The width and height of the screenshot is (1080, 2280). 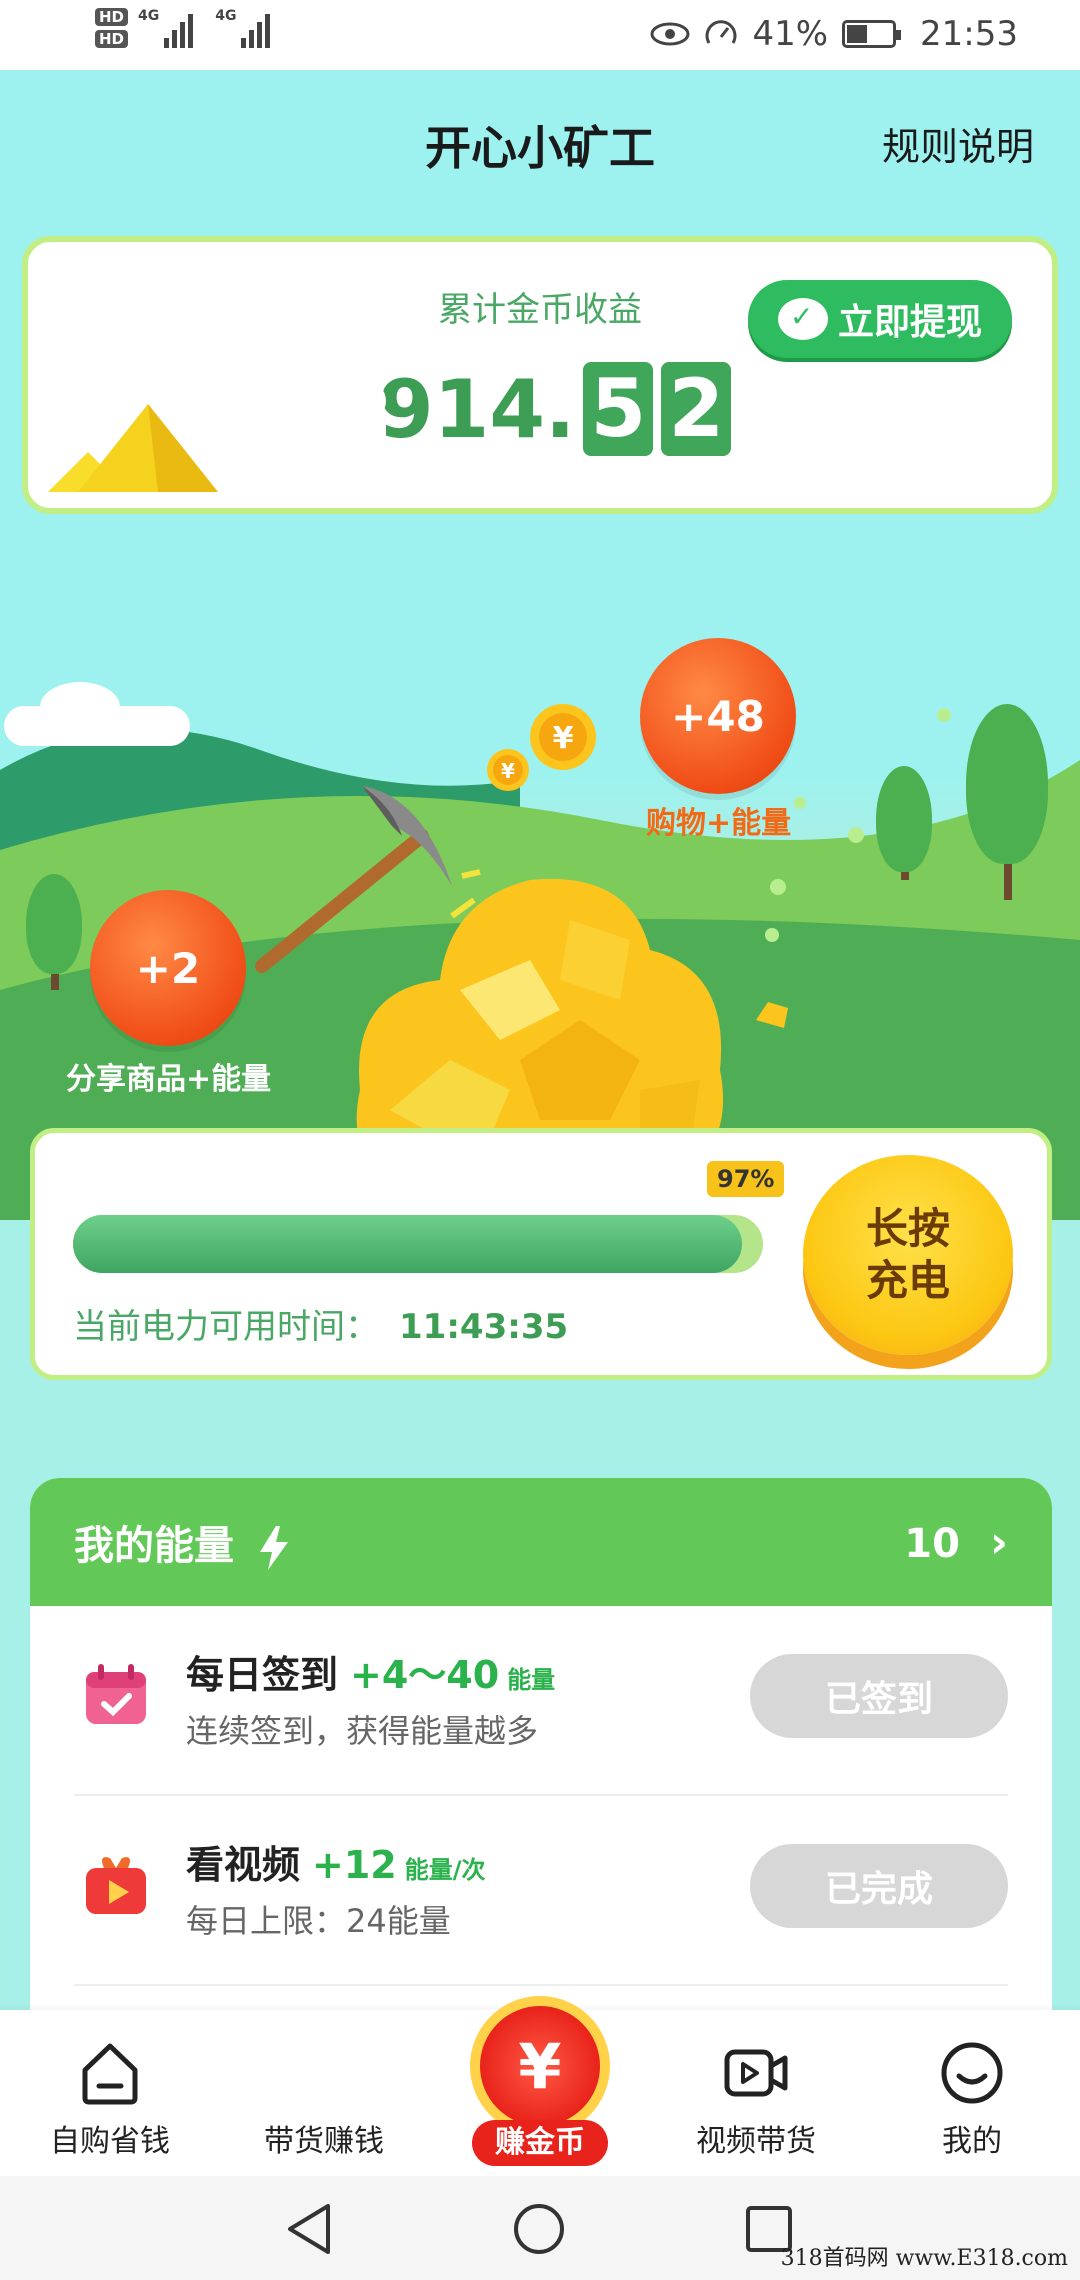 What do you see at coordinates (112, 28) in the screenshot?
I see `hd-badges: HD HD` at bounding box center [112, 28].